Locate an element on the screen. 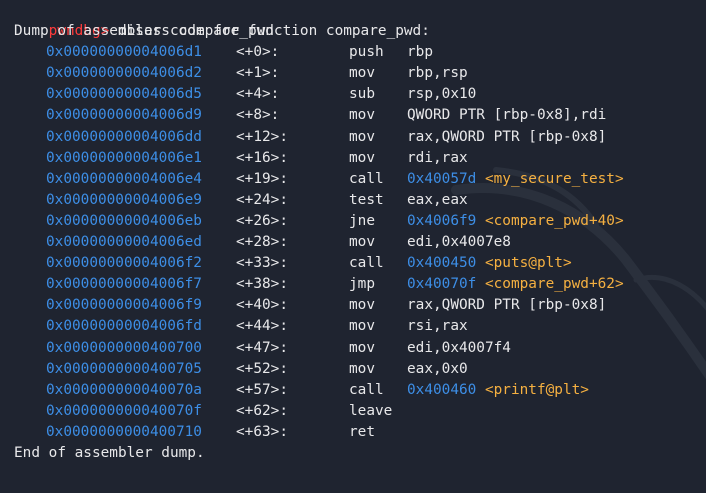 Image resolution: width=706 pixels, height=493 pixels. instruction-operands: rdi,rax is located at coordinates (437, 157).